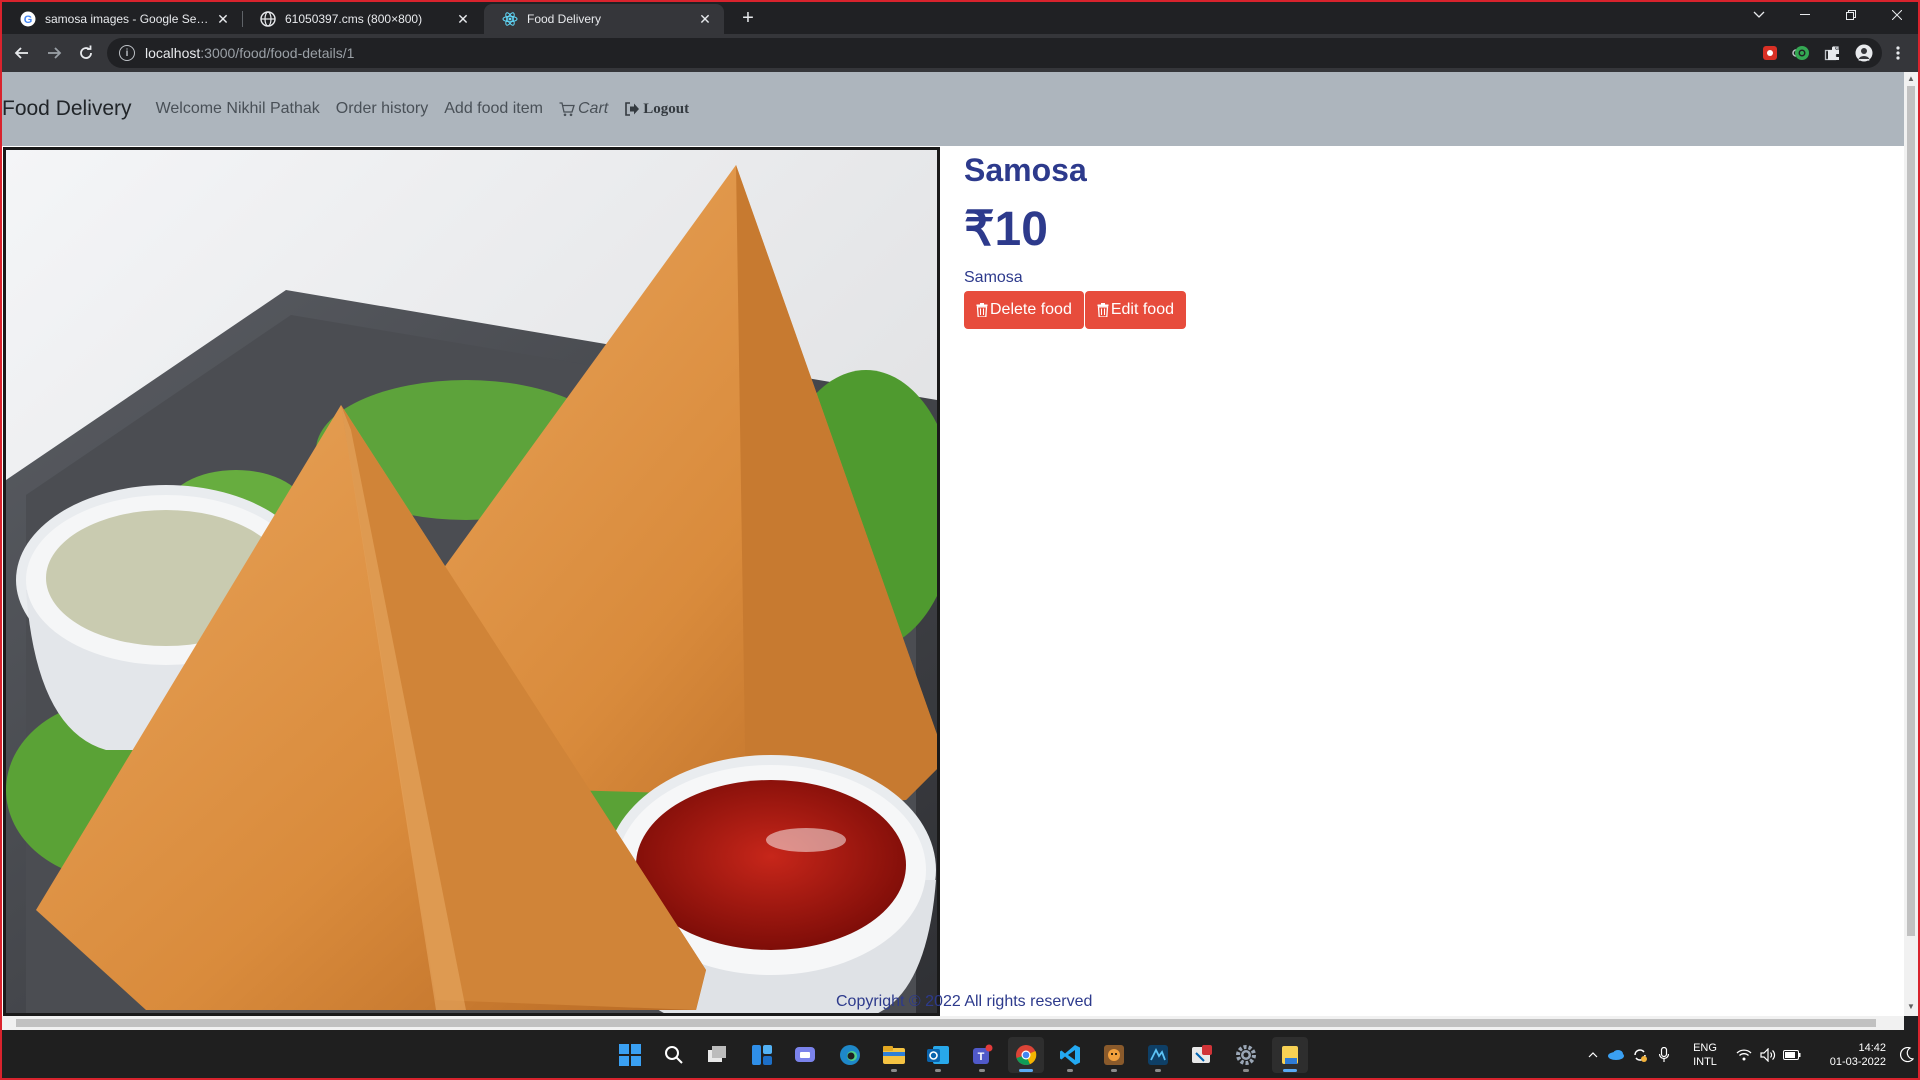 This screenshot has width=1920, height=1080. Describe the element at coordinates (1768, 1055) in the screenshot. I see `volume-icon` at that location.